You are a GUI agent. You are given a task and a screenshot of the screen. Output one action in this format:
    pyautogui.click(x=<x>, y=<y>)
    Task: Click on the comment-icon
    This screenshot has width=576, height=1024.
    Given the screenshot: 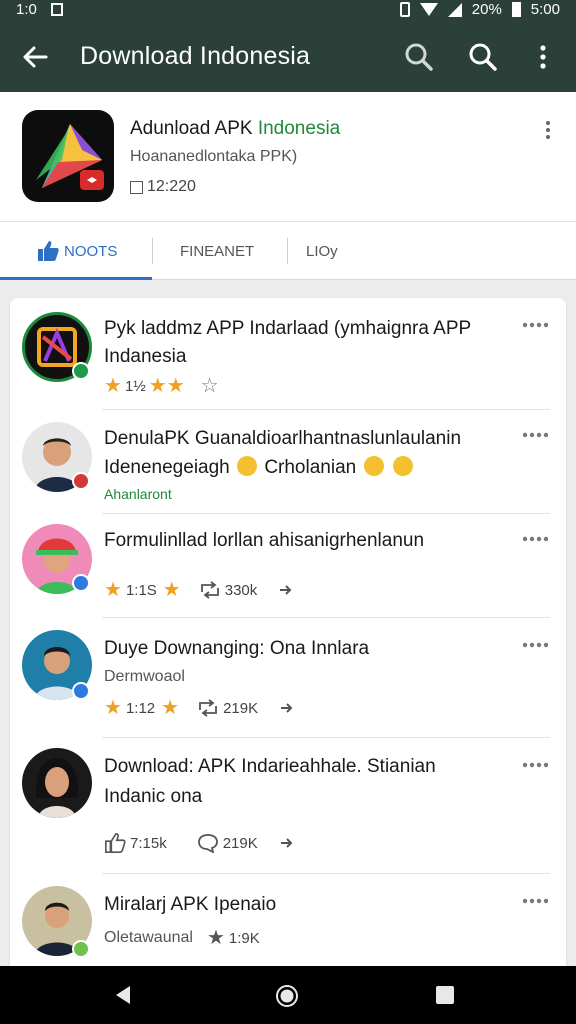 What is the action you would take?
    pyautogui.click(x=208, y=843)
    